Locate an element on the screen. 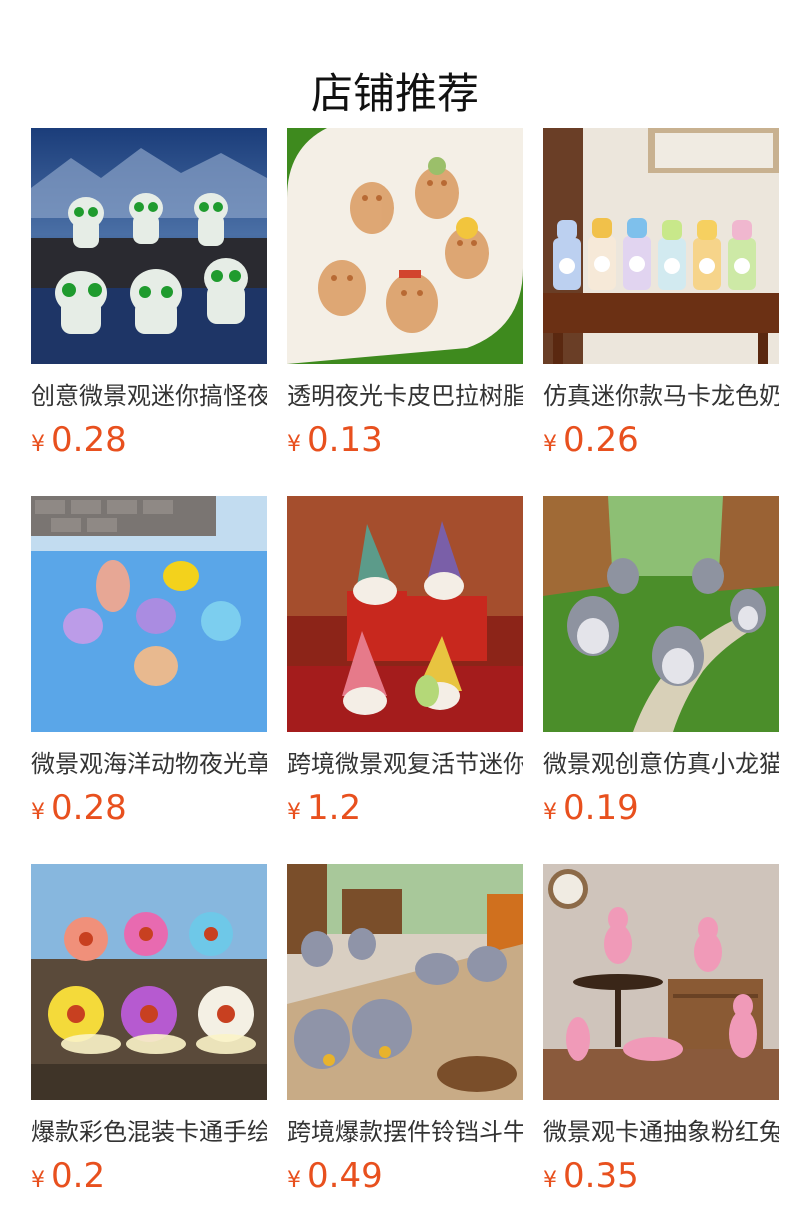 This screenshot has width=790, height=1232. product-card: 仿真迷你款马卡龙色奶瓶 ¥0.26 is located at coordinates (661, 312).